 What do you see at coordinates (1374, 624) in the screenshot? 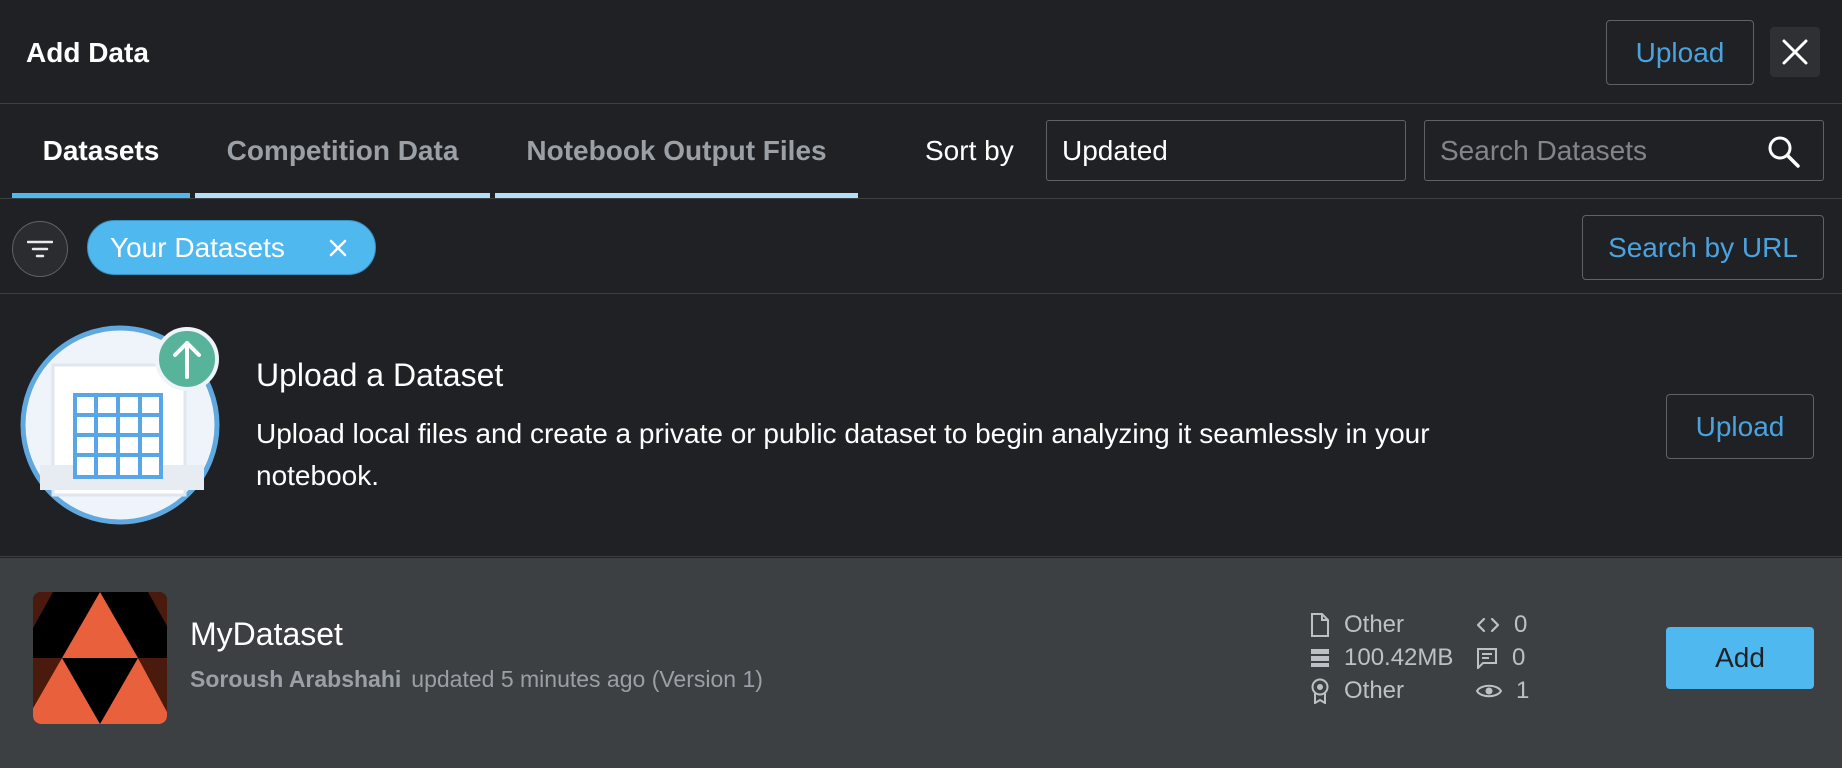
I see `file-type-value: Other` at bounding box center [1374, 624].